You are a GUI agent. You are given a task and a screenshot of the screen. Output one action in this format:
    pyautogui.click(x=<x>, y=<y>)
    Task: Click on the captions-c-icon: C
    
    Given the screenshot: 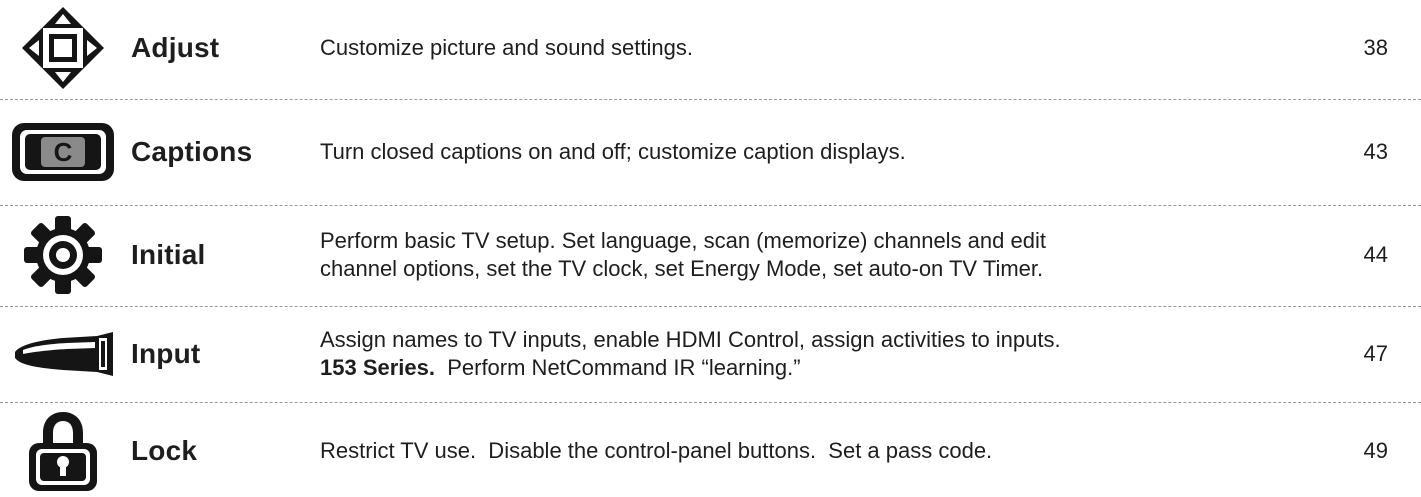 What is the action you would take?
    pyautogui.click(x=63, y=152)
    